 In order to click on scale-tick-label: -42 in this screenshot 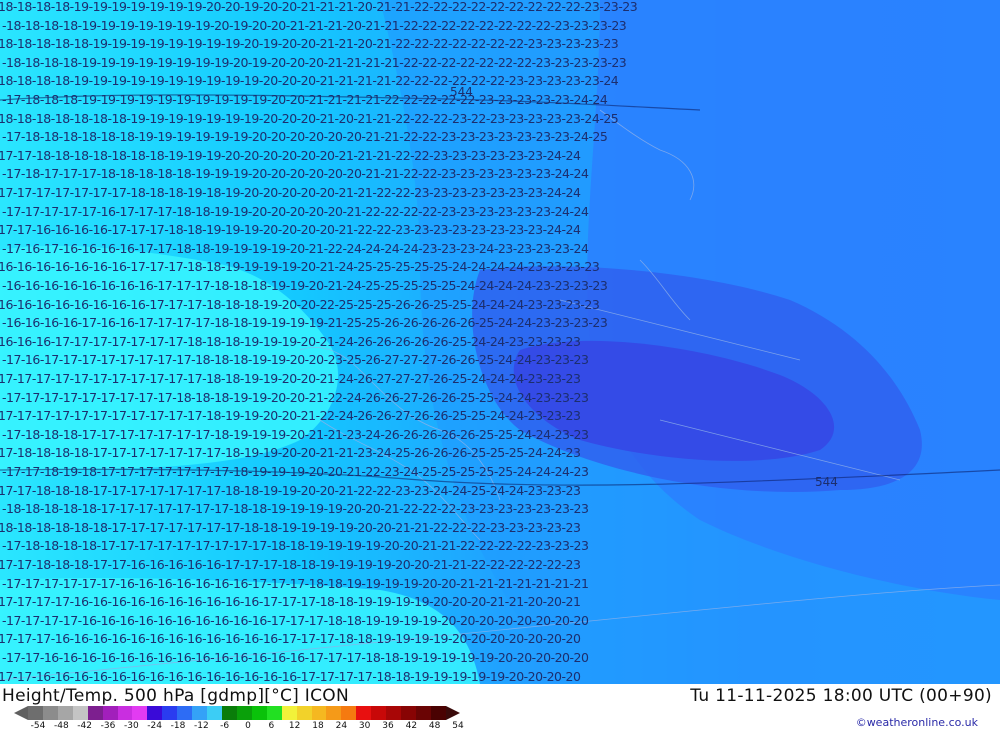, I will do `click(85, 726)`.